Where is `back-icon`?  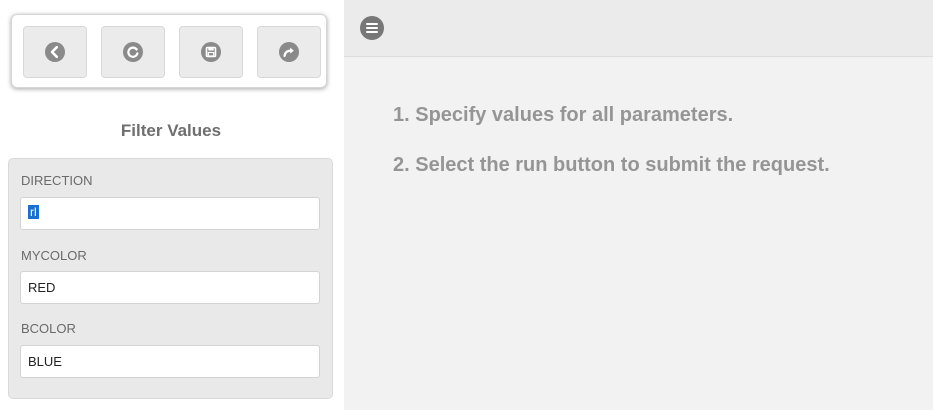 back-icon is located at coordinates (55, 52).